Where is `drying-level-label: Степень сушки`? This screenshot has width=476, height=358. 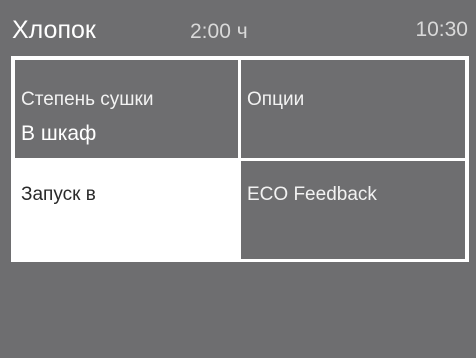 drying-level-label: Степень сушки is located at coordinates (87, 99).